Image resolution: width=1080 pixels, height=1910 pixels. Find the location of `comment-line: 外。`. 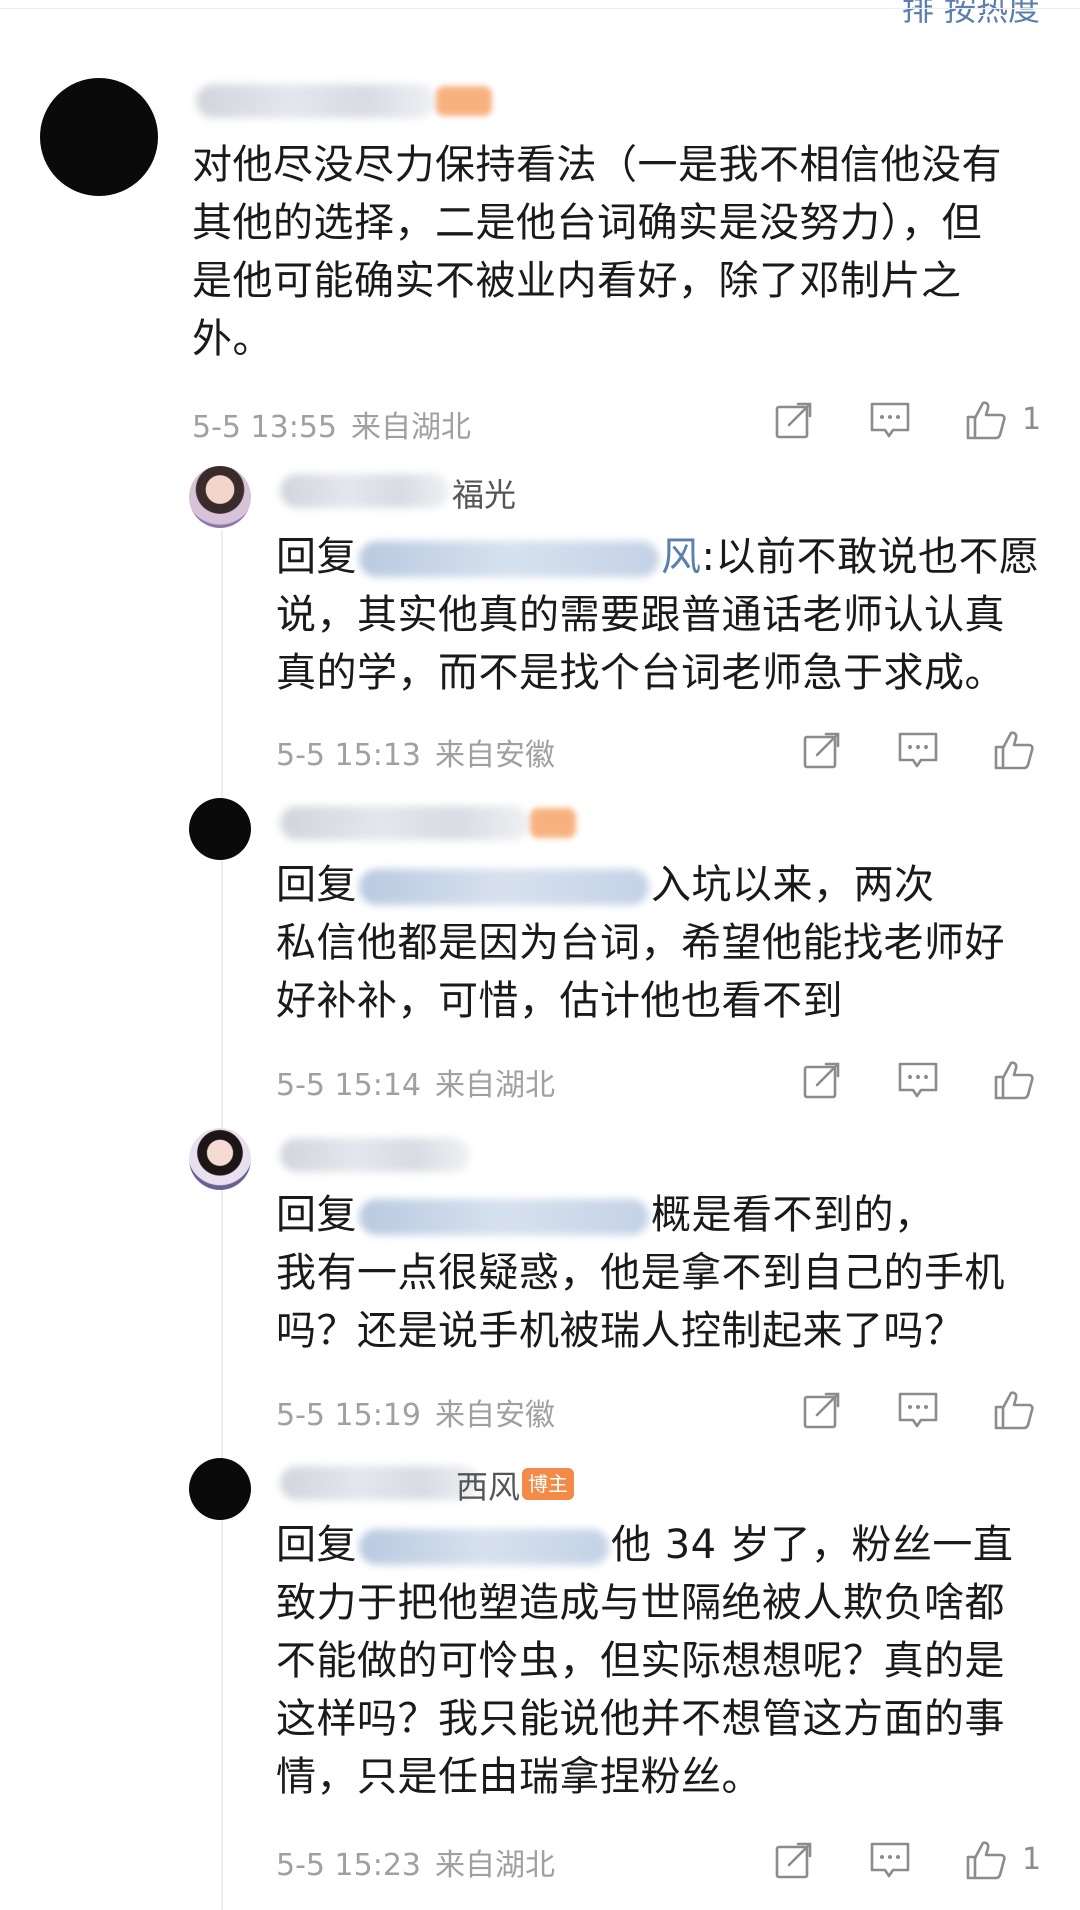

comment-line: 外。 is located at coordinates (232, 339).